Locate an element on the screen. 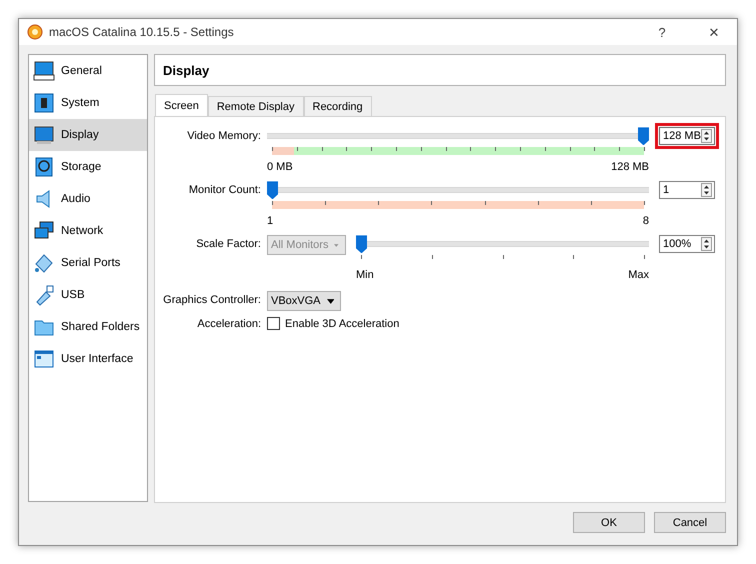 This screenshot has height=564, width=756. checkbox-label: Enable 3D Acceleration is located at coordinates (342, 324).